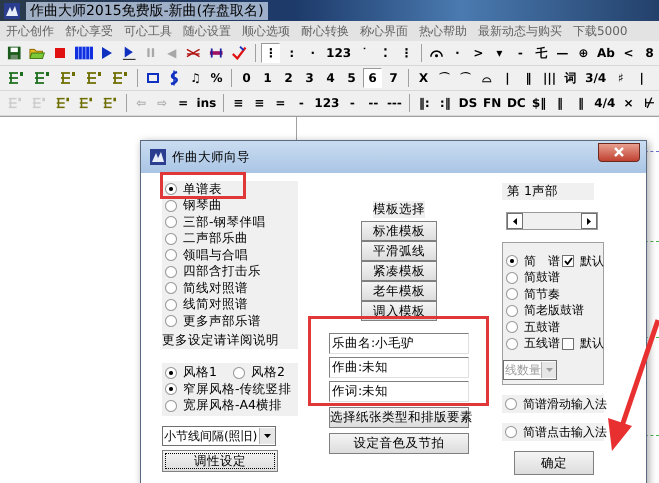 The width and height of the screenshot is (659, 483). Describe the element at coordinates (649, 103) in the screenshot. I see `toolbar-button: ⊬` at that location.